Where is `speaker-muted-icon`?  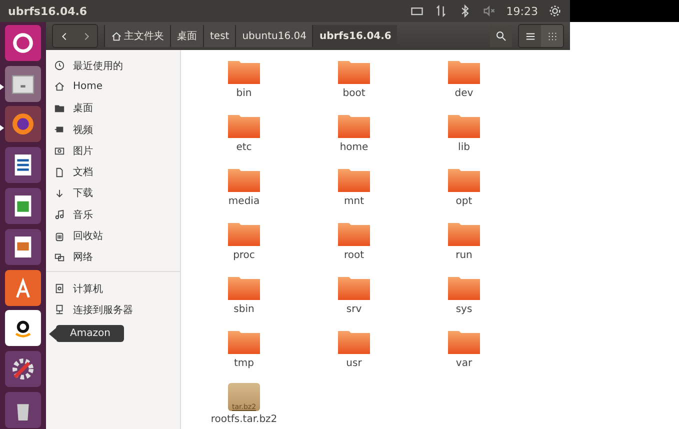
speaker-muted-icon is located at coordinates (489, 11).